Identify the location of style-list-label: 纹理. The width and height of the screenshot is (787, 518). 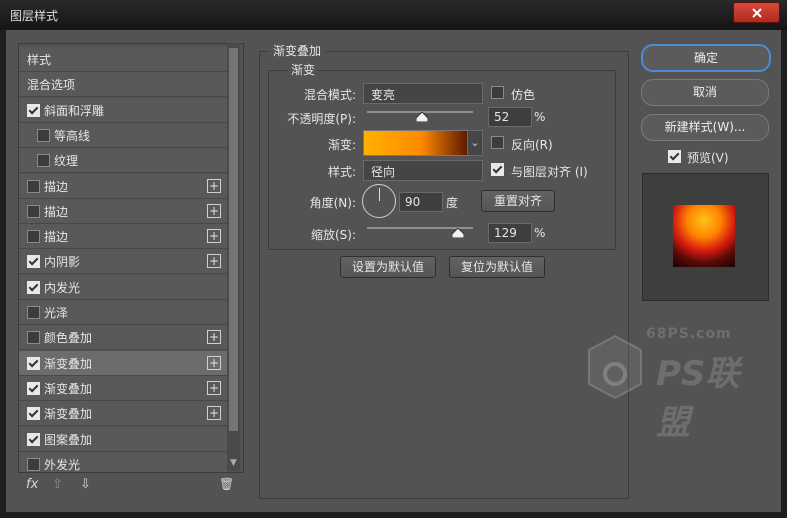
(66, 161).